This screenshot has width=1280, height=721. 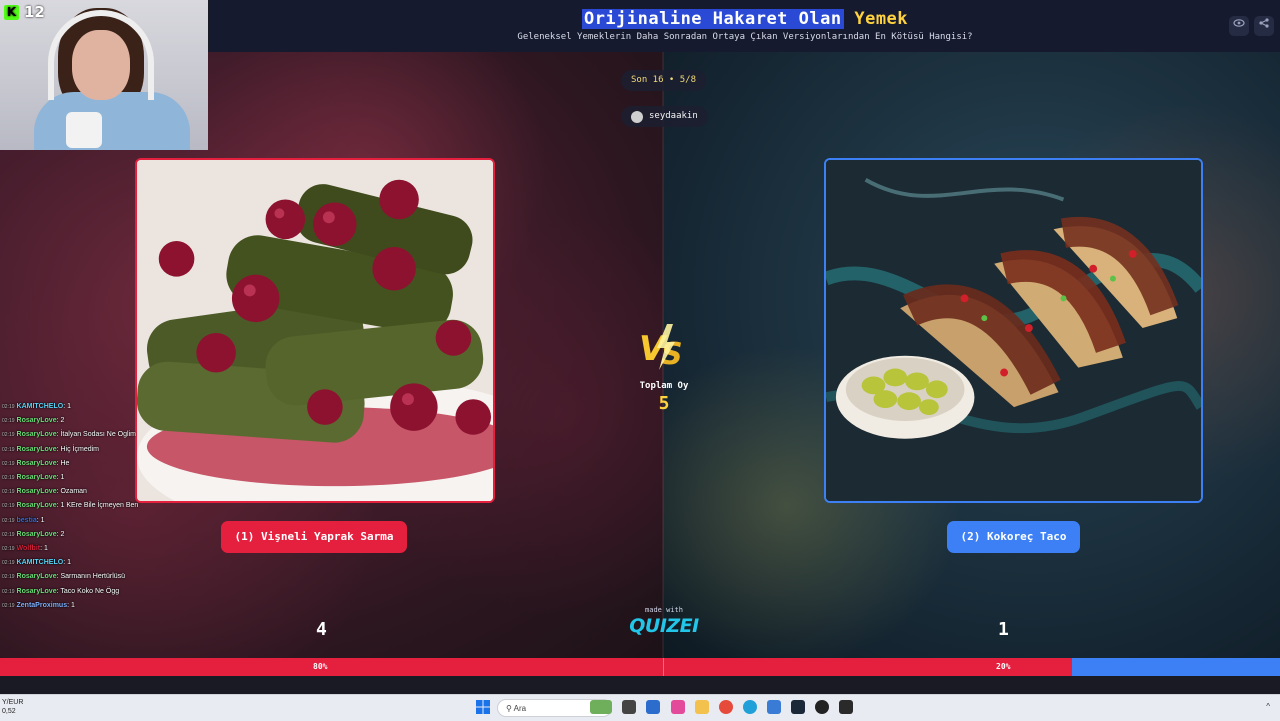 What do you see at coordinates (13, 702) in the screenshot?
I see `ticker-symbol: Y/EUR` at bounding box center [13, 702].